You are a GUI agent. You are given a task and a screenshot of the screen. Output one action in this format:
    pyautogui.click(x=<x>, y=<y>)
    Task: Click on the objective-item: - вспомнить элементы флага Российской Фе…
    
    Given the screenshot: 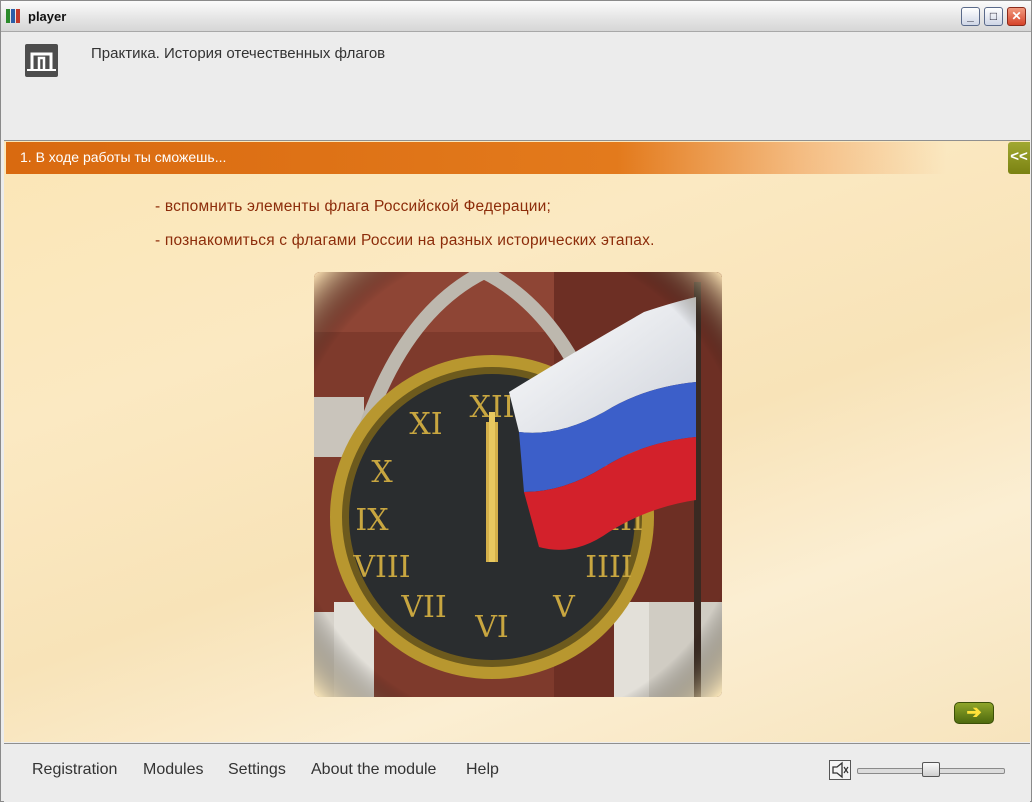 What is the action you would take?
    pyautogui.click(x=353, y=206)
    